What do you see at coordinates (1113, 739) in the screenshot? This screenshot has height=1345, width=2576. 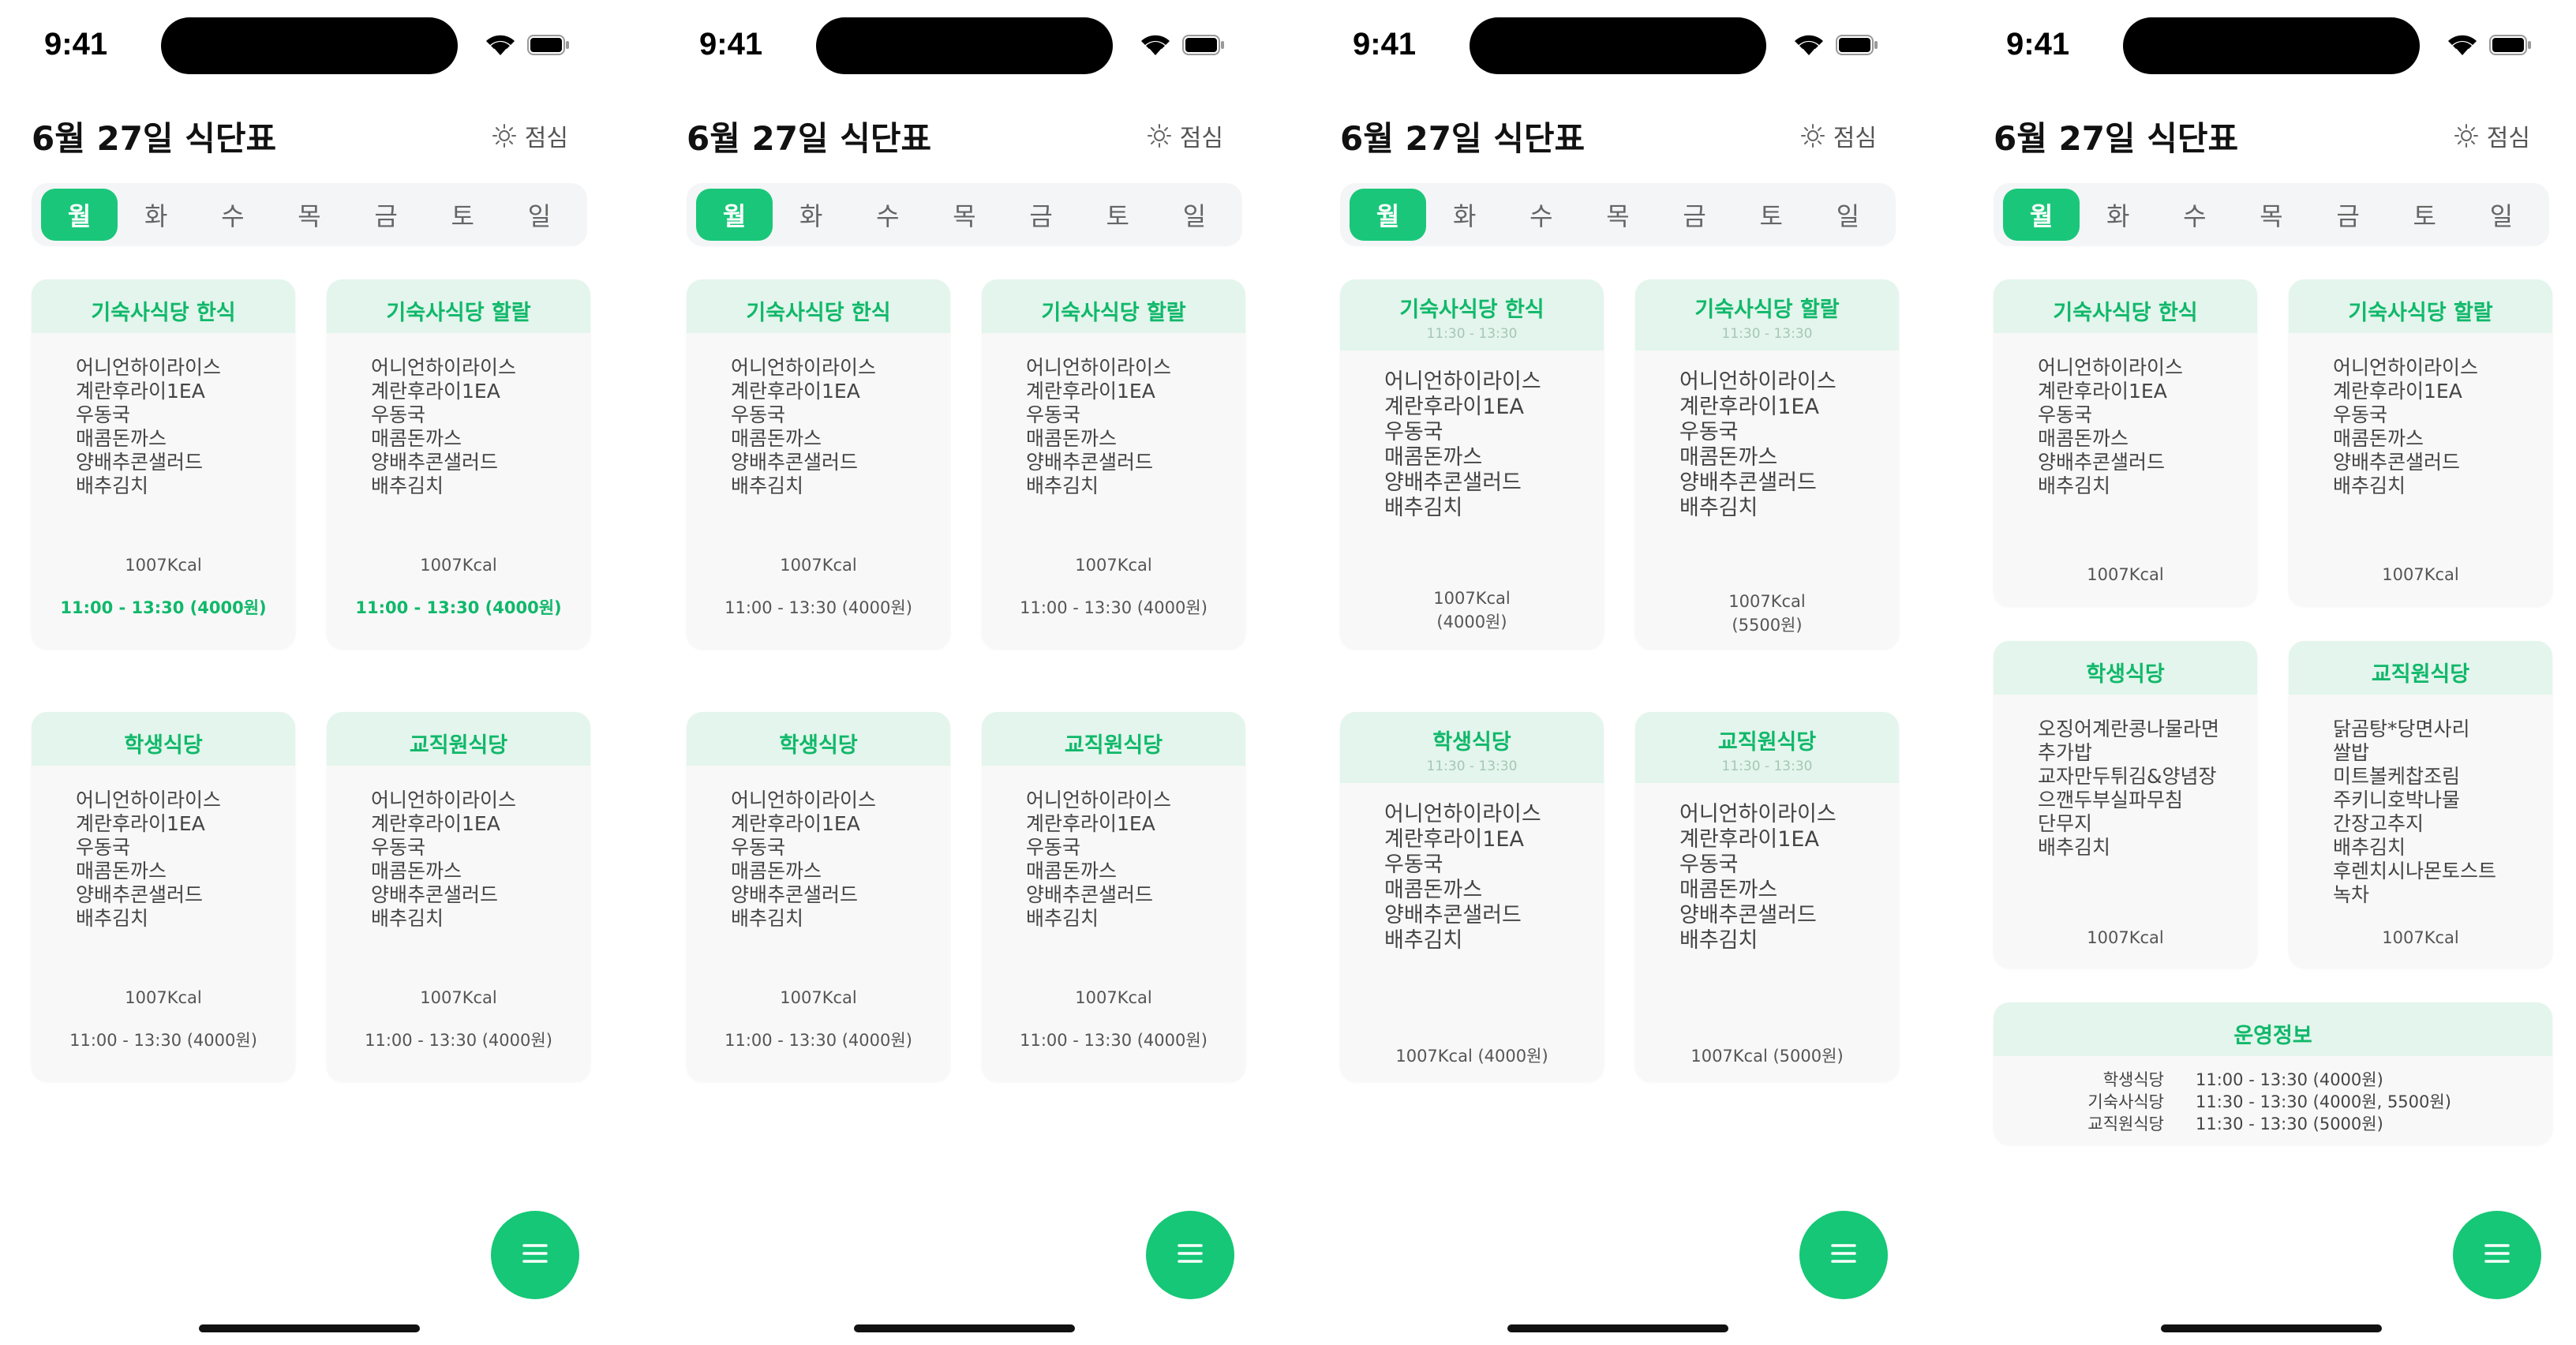 I see `card-header: 교직원식당` at bounding box center [1113, 739].